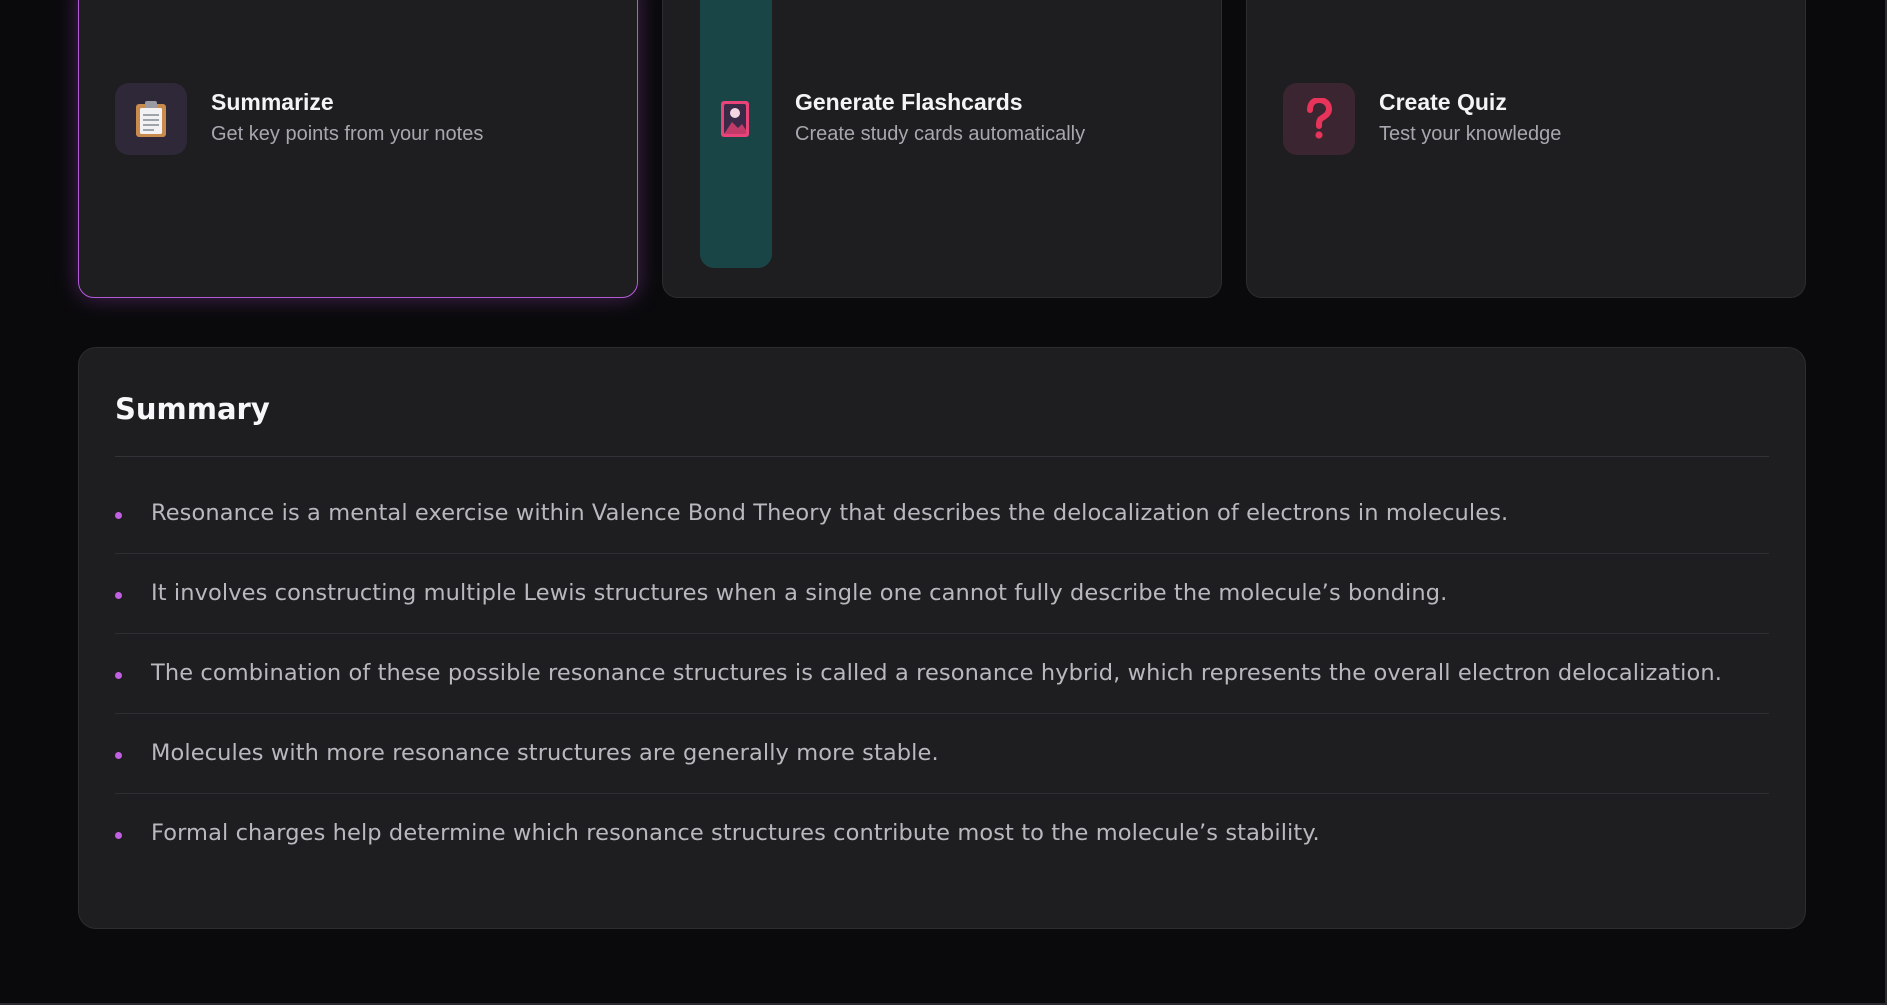 This screenshot has height=1005, width=1887. I want to click on summary-title: Summary, so click(192, 409).